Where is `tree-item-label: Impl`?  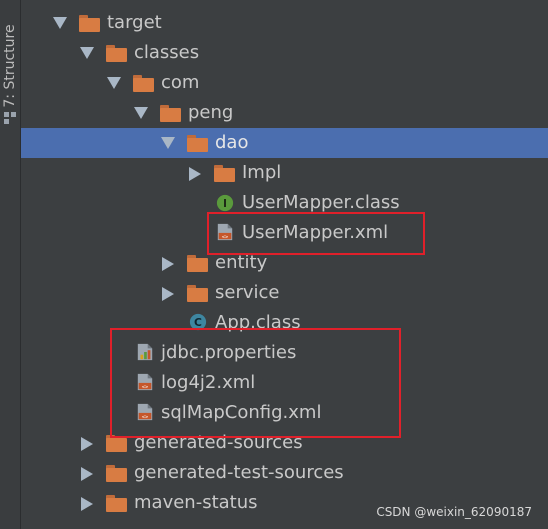 tree-item-label: Impl is located at coordinates (262, 172).